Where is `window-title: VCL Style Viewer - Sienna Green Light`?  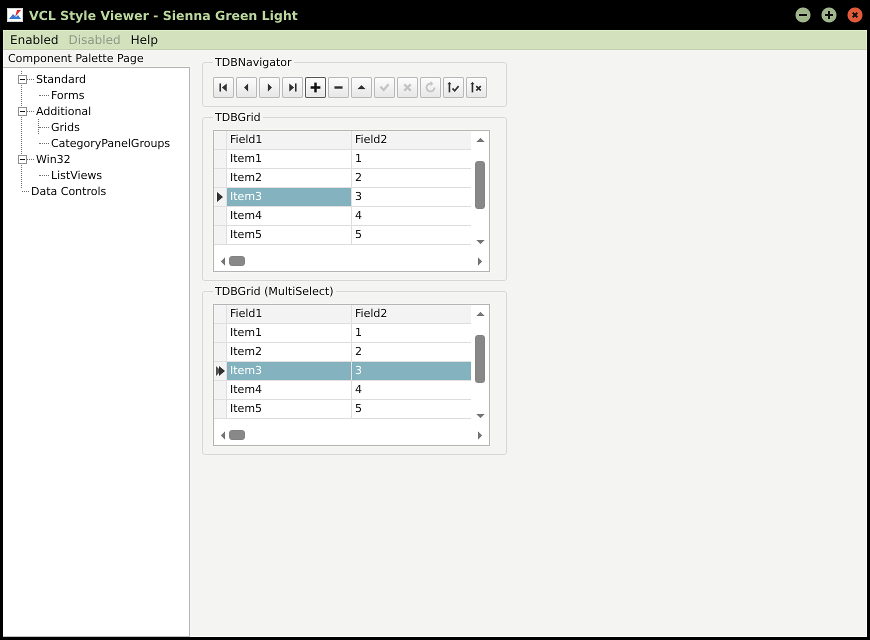
window-title: VCL Style Viewer - Sienna Green Light is located at coordinates (163, 15).